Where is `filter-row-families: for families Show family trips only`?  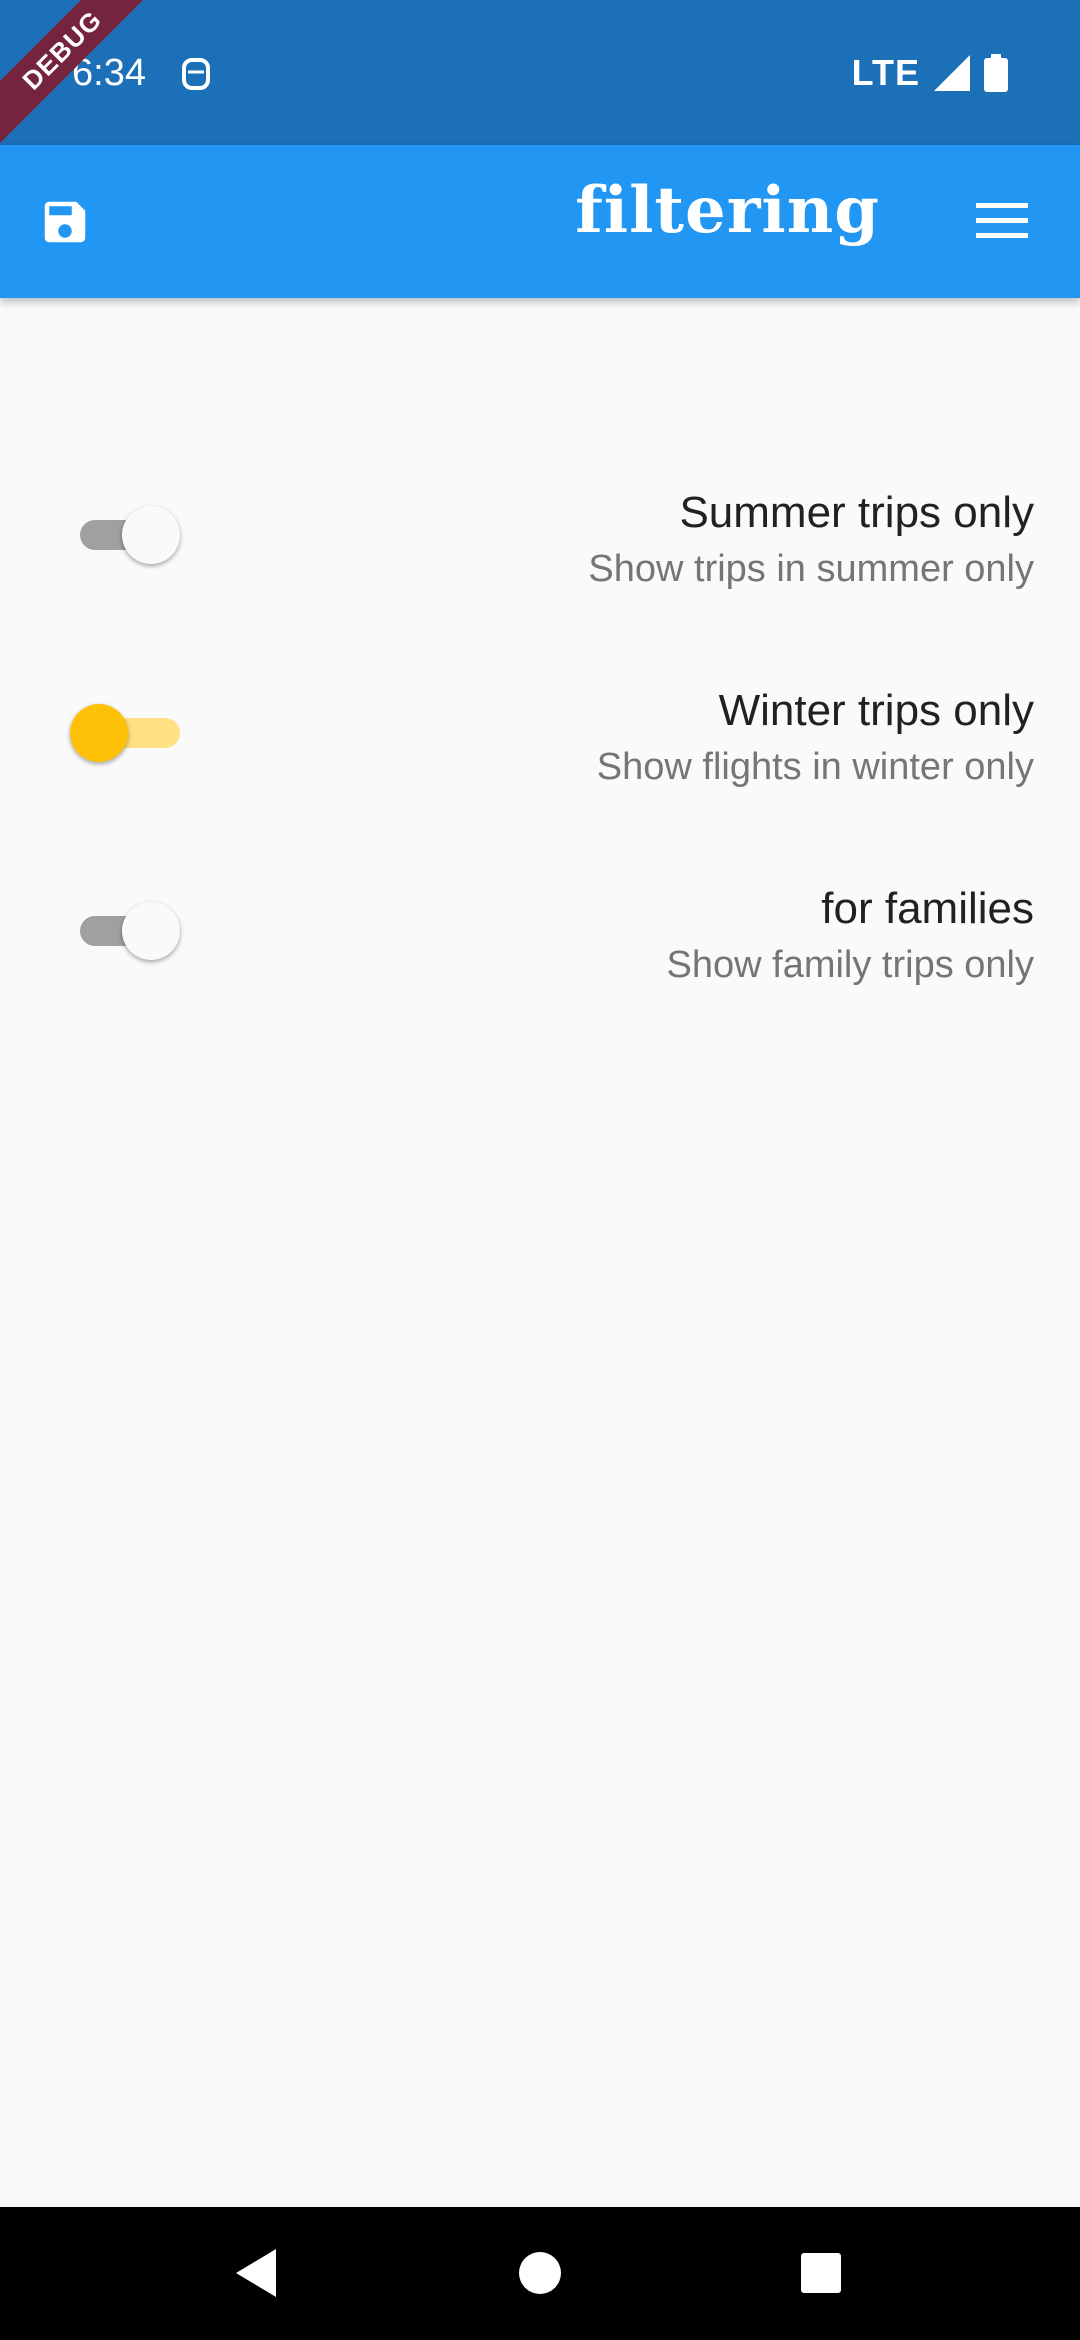
filter-row-families: for families Show family trips only is located at coordinates (540, 931).